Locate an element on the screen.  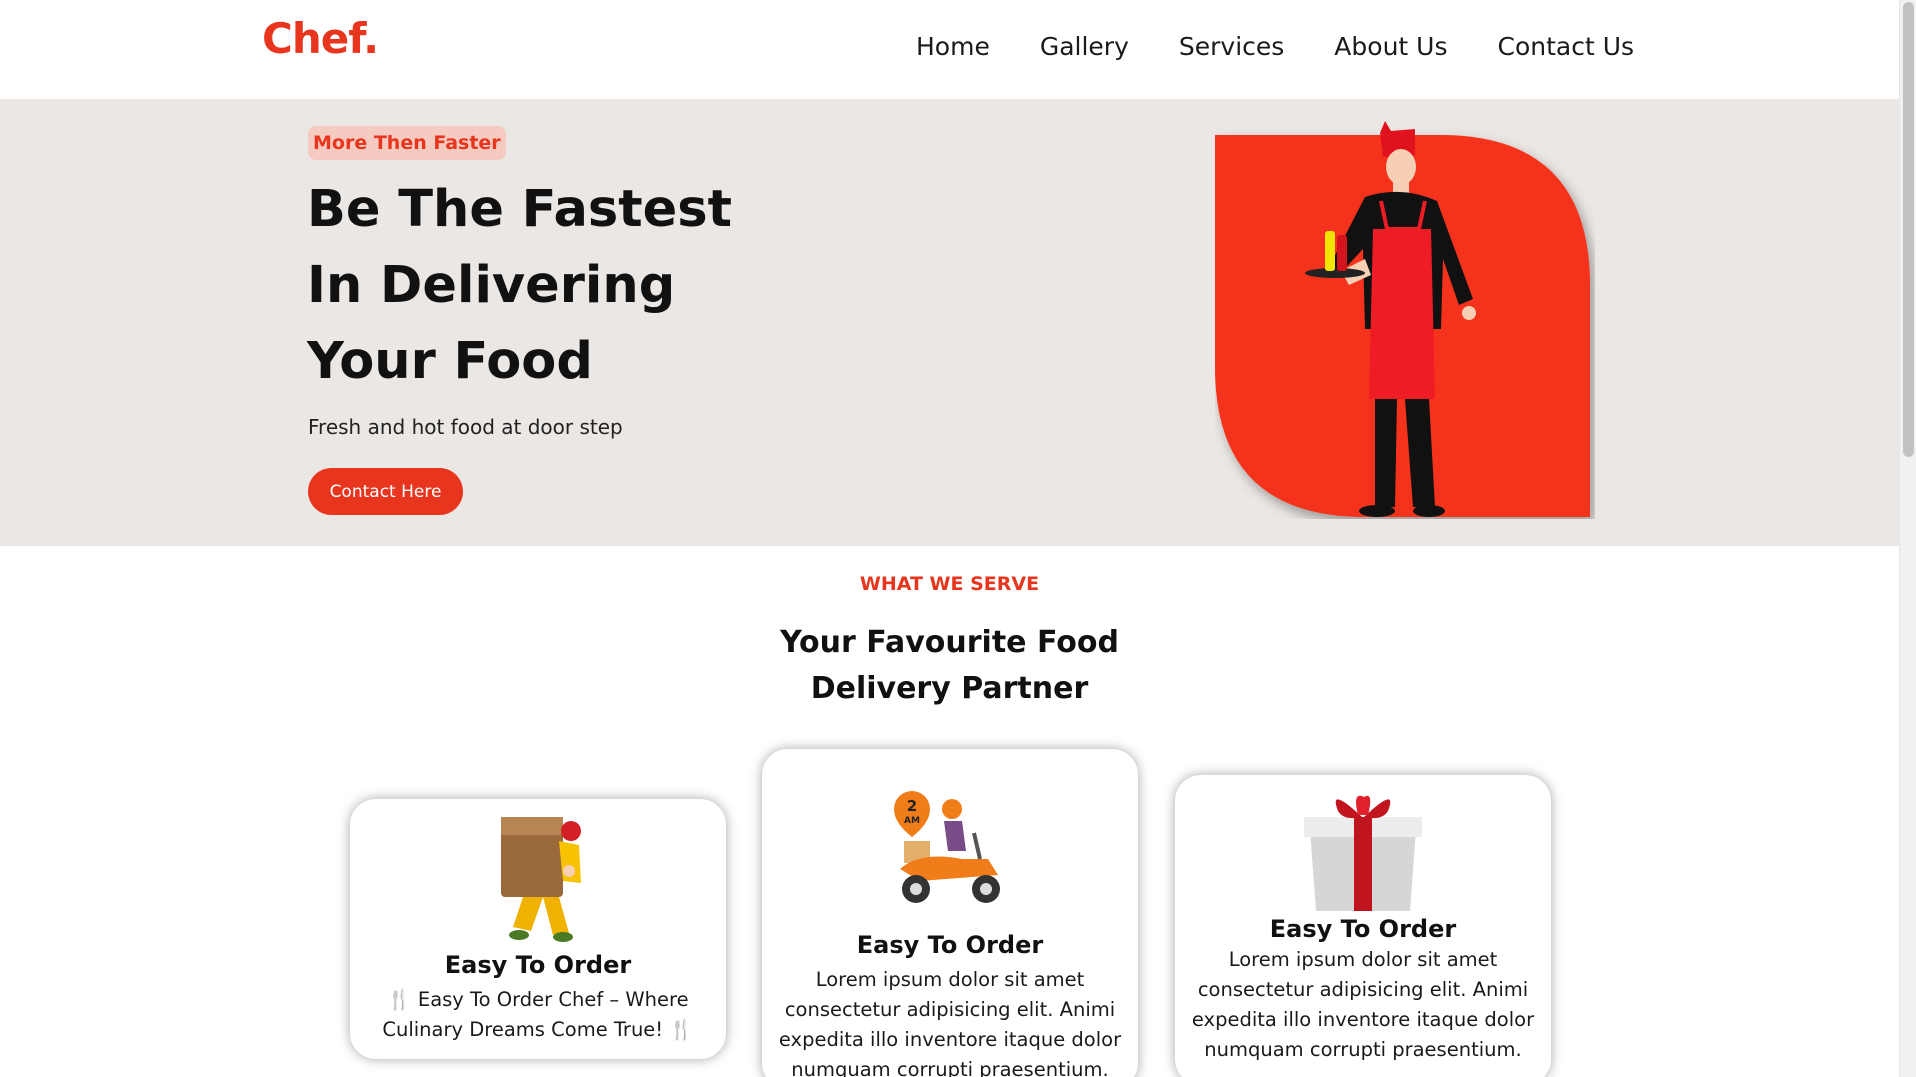
svg-text: AM is located at coordinates (912, 821).